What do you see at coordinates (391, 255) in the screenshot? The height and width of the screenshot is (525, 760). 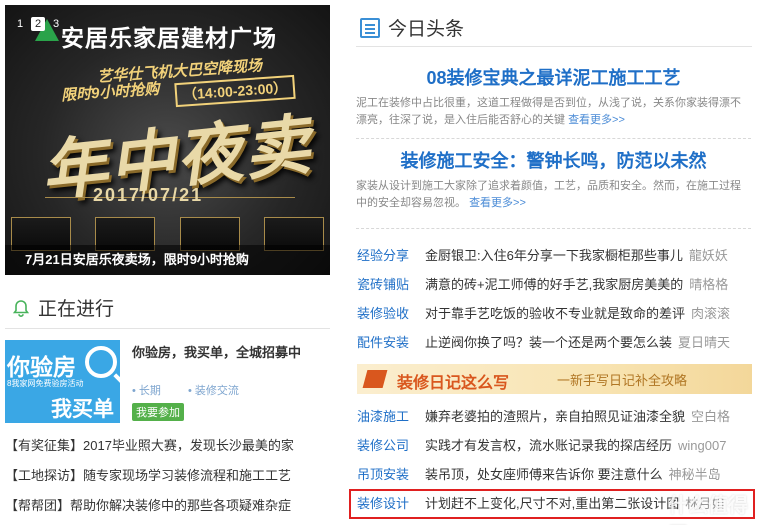 I see `category-link: 经验分享` at bounding box center [391, 255].